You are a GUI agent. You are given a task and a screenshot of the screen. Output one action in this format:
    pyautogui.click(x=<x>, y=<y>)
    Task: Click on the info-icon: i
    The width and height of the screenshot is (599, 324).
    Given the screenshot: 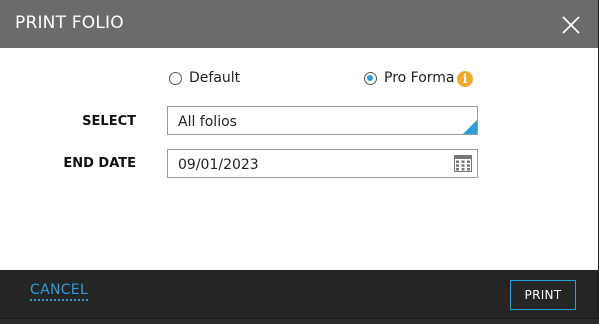 What is the action you would take?
    pyautogui.click(x=465, y=79)
    